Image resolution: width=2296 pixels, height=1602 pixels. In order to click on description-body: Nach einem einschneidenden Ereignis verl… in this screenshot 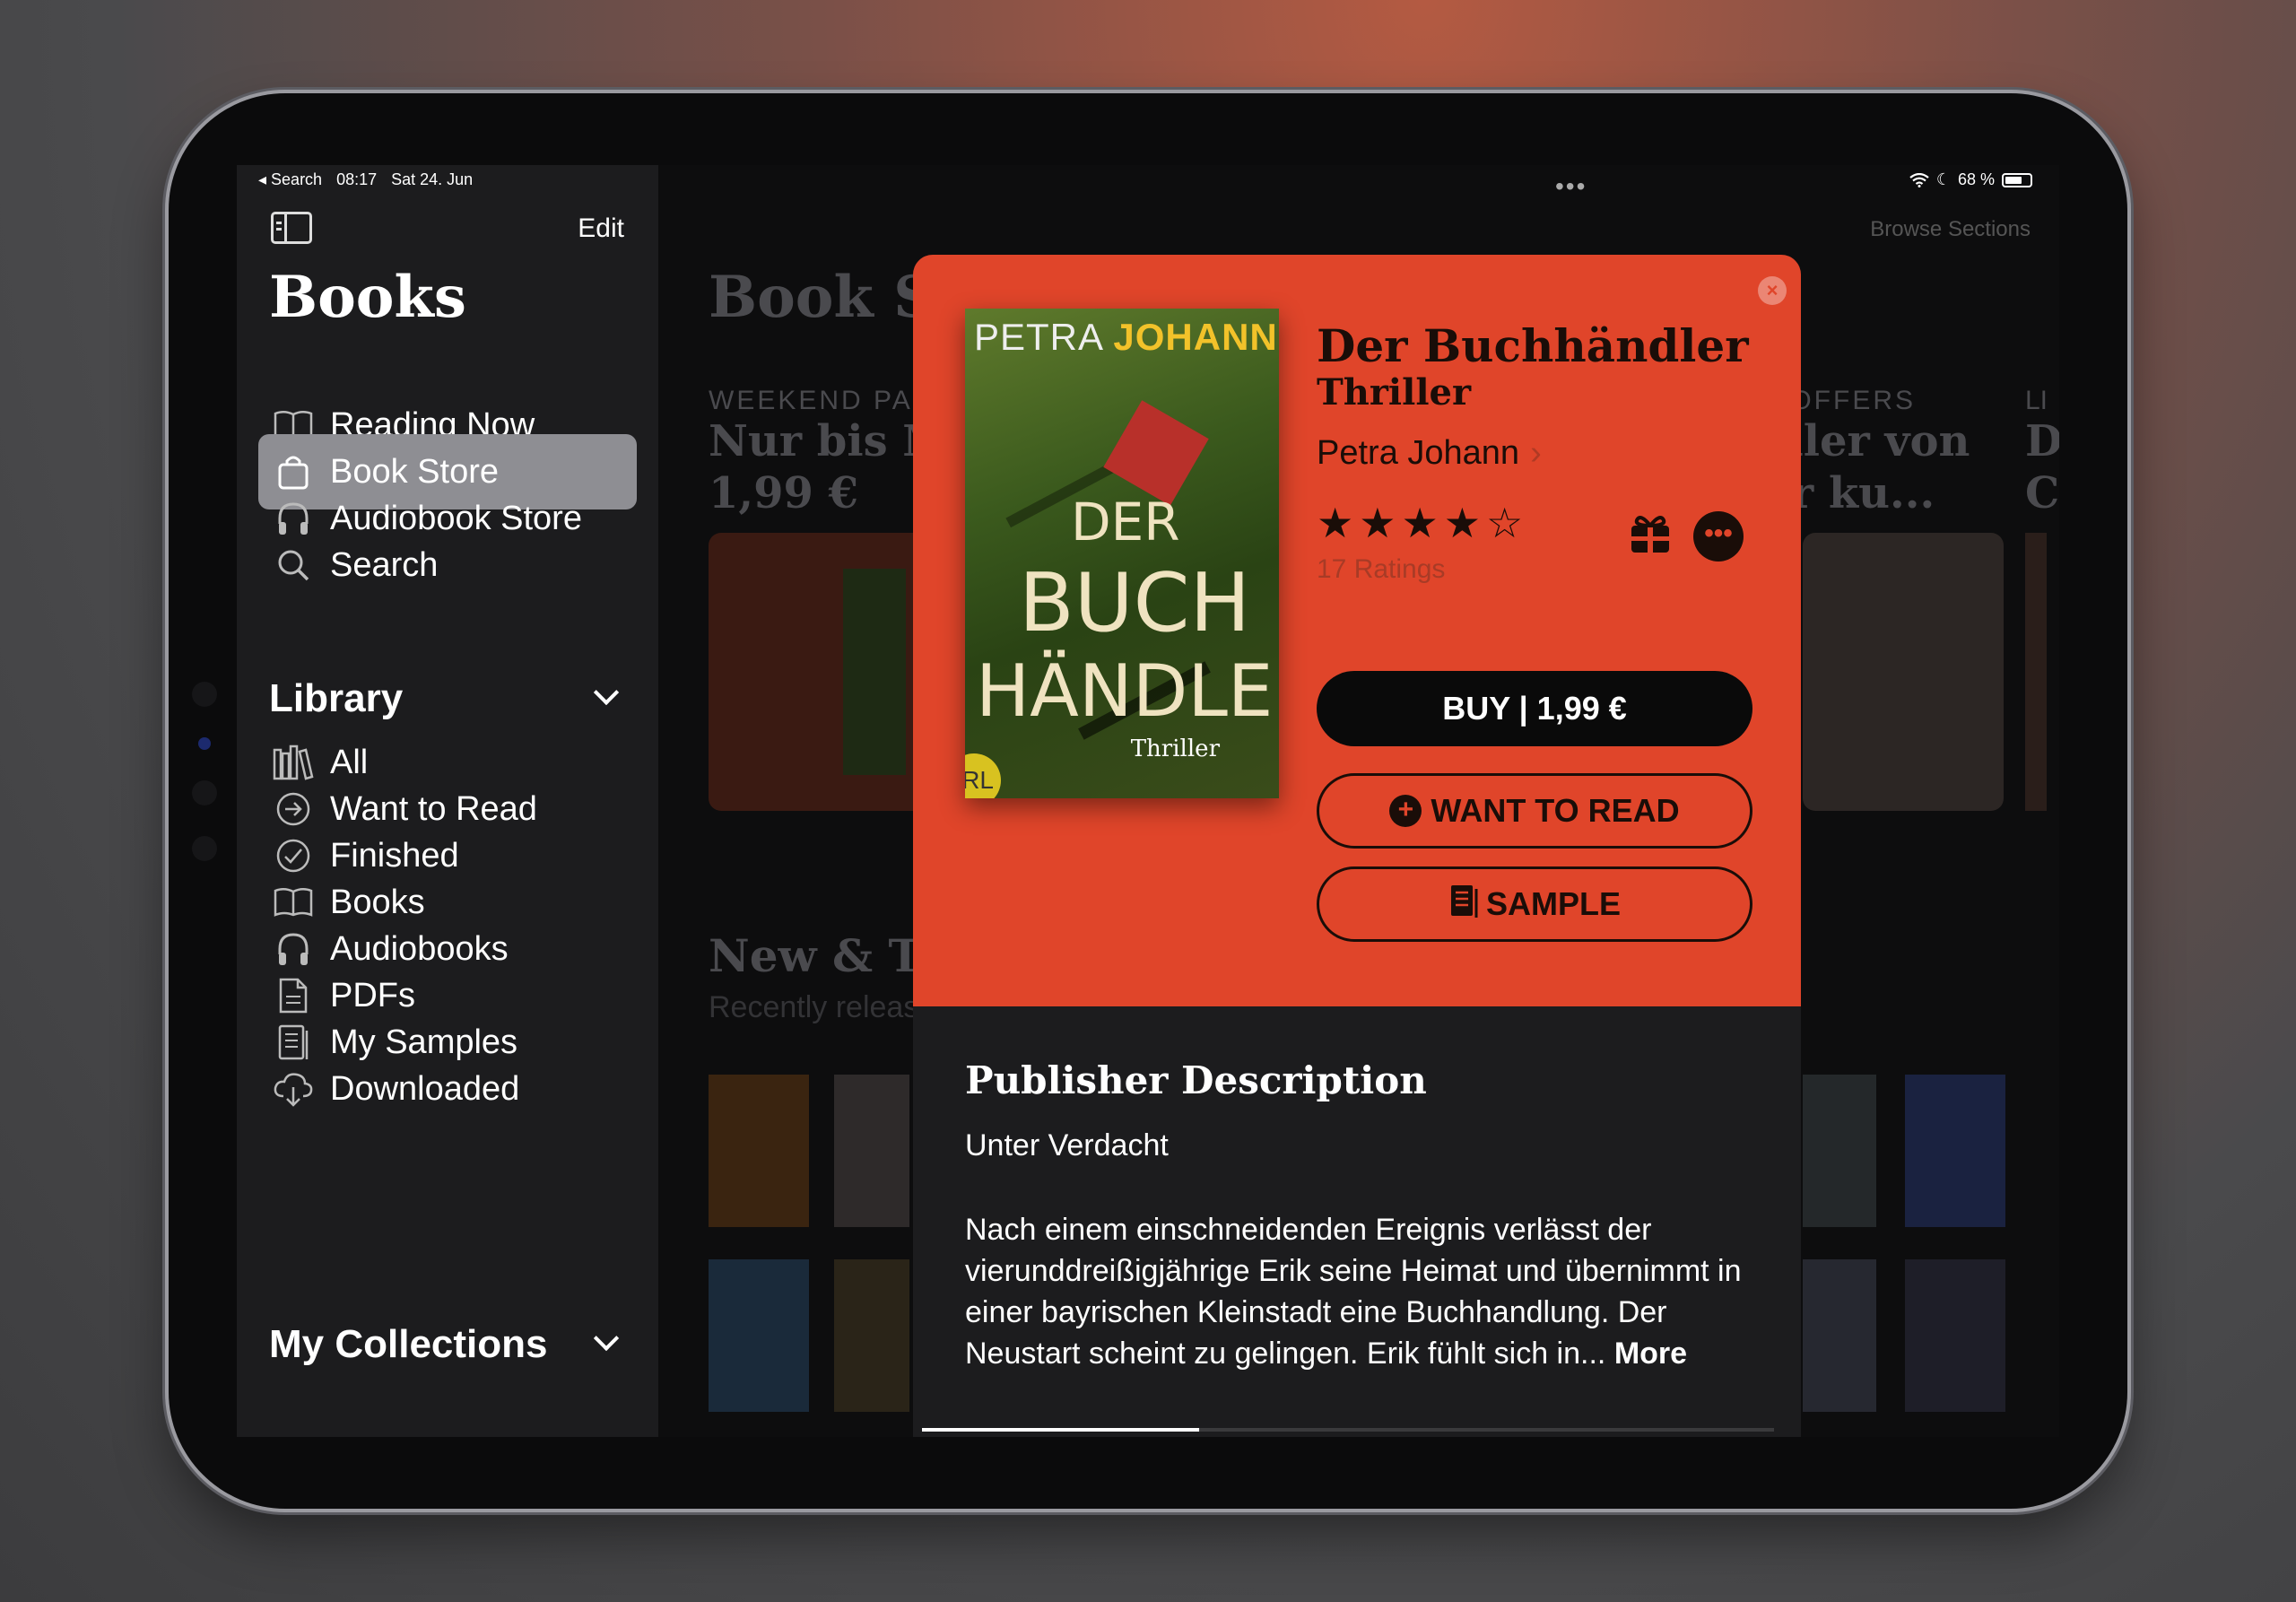, I will do `click(1368, 1291)`.